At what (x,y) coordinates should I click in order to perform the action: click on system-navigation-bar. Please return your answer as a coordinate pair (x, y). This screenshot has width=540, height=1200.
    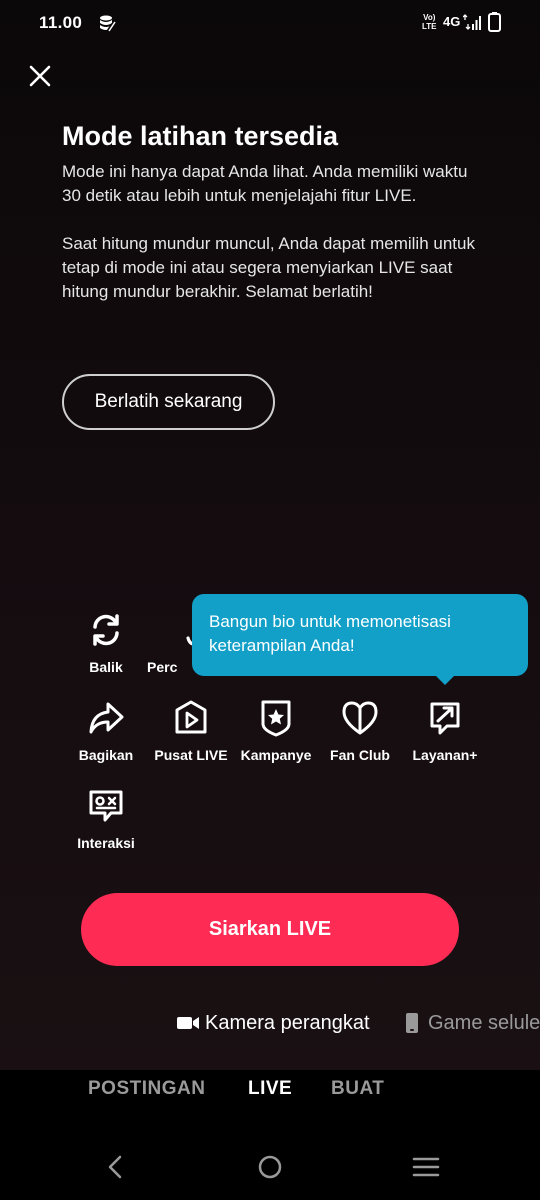
    Looking at the image, I should click on (270, 1165).